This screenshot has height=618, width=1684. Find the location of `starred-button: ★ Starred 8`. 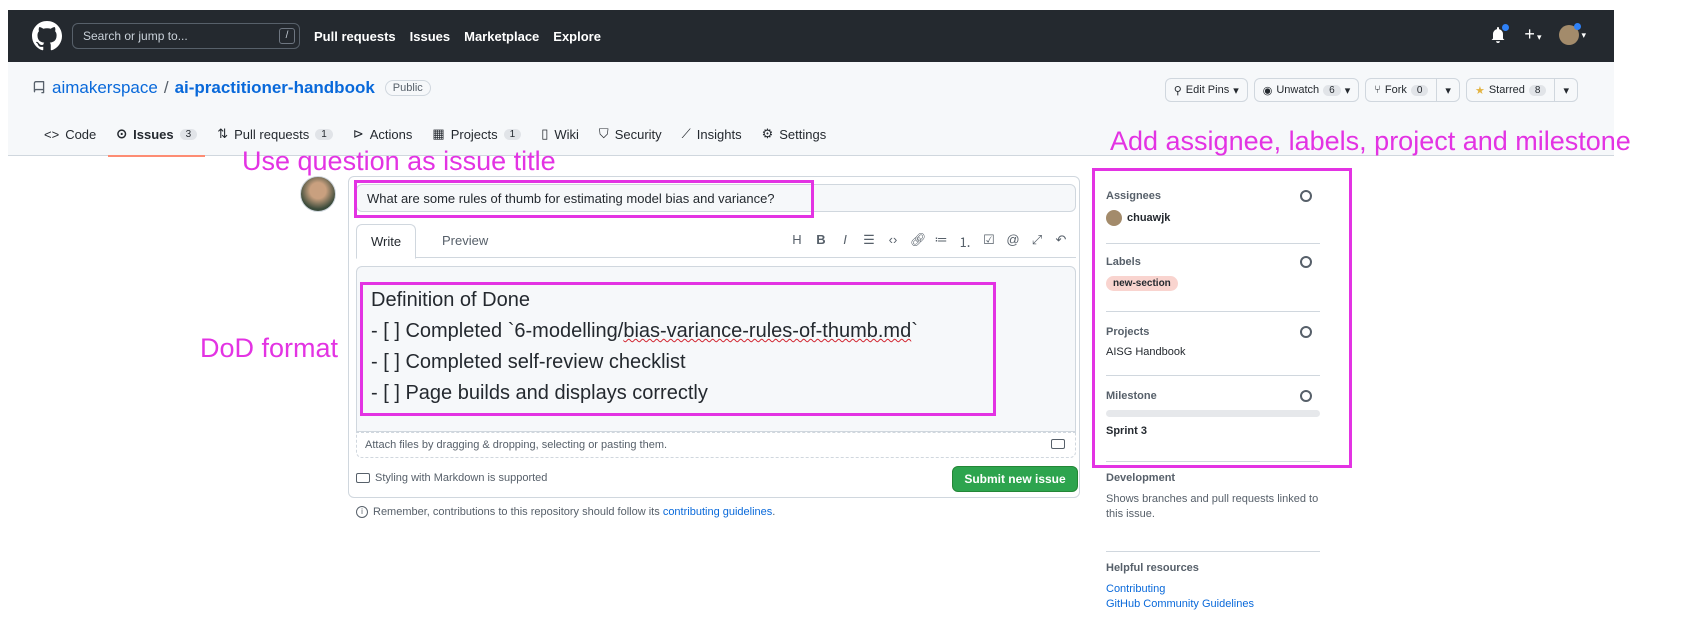

starred-button: ★ Starred 8 is located at coordinates (1511, 90).